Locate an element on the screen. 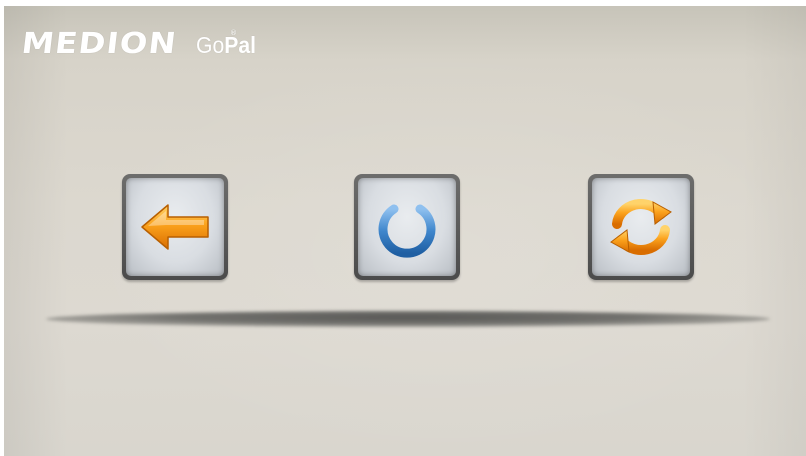 The height and width of the screenshot is (456, 806). shelf-shadow is located at coordinates (408, 319).